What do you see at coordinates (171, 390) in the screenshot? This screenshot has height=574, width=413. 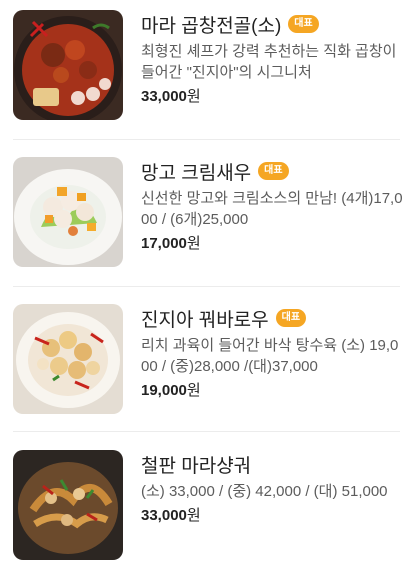 I see `menu-price: 19,000원` at bounding box center [171, 390].